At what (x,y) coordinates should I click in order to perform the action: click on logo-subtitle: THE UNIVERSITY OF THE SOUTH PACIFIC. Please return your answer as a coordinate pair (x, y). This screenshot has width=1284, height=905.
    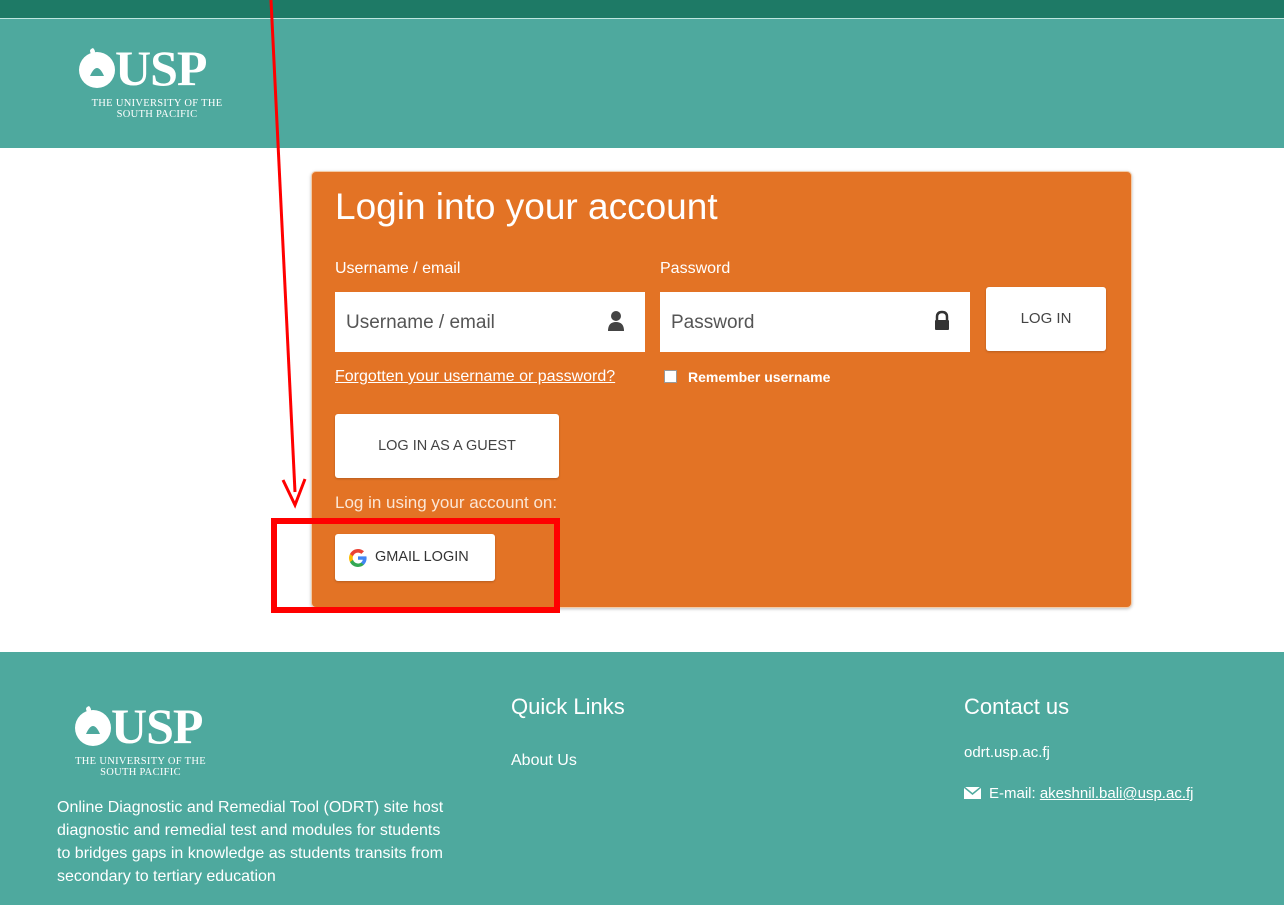
    Looking at the image, I should click on (157, 109).